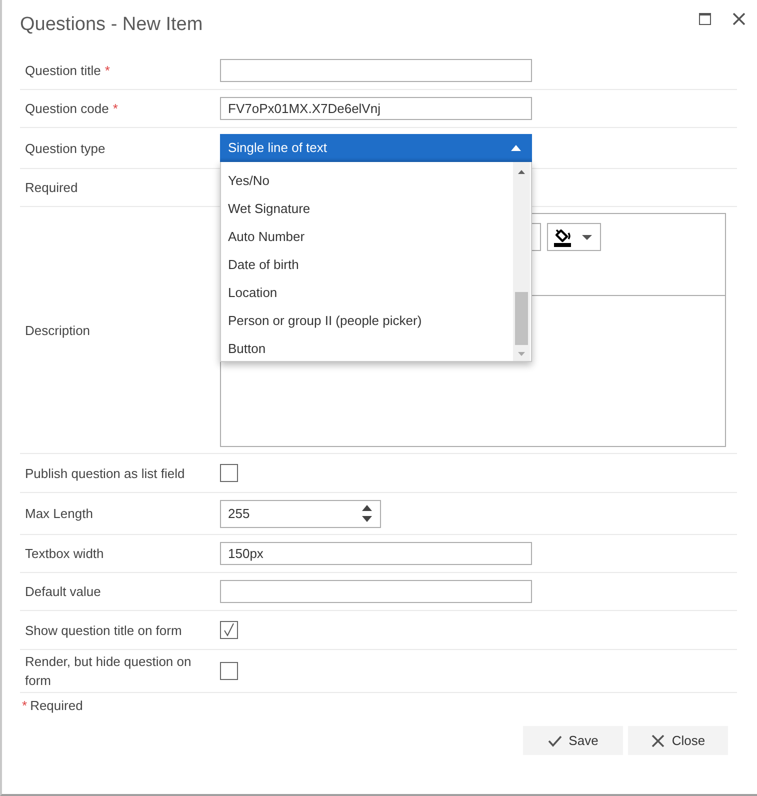 This screenshot has height=796, width=757. I want to click on dropdown-option: Person or group II (people picker), so click(367, 321).